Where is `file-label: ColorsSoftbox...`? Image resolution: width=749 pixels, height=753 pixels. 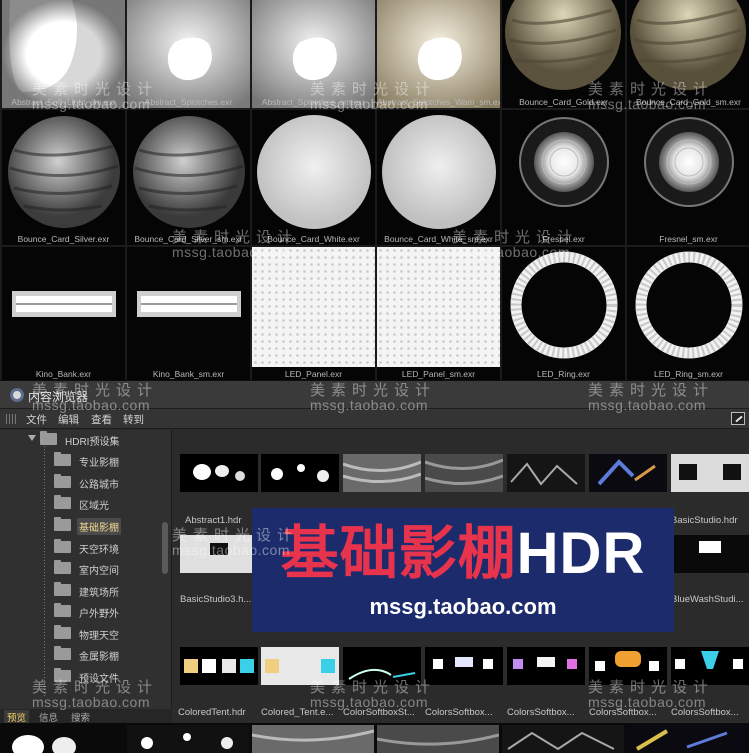 file-label: ColorsSoftbox... is located at coordinates (623, 712).